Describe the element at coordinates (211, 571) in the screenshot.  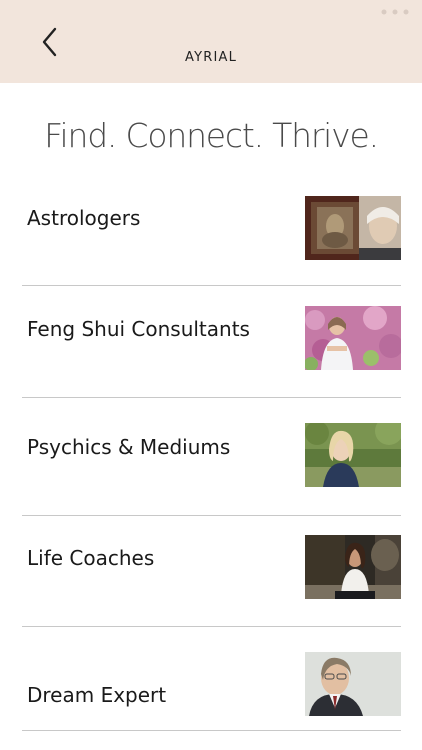
I see `category-item-life-coaches: Life Coaches` at that location.